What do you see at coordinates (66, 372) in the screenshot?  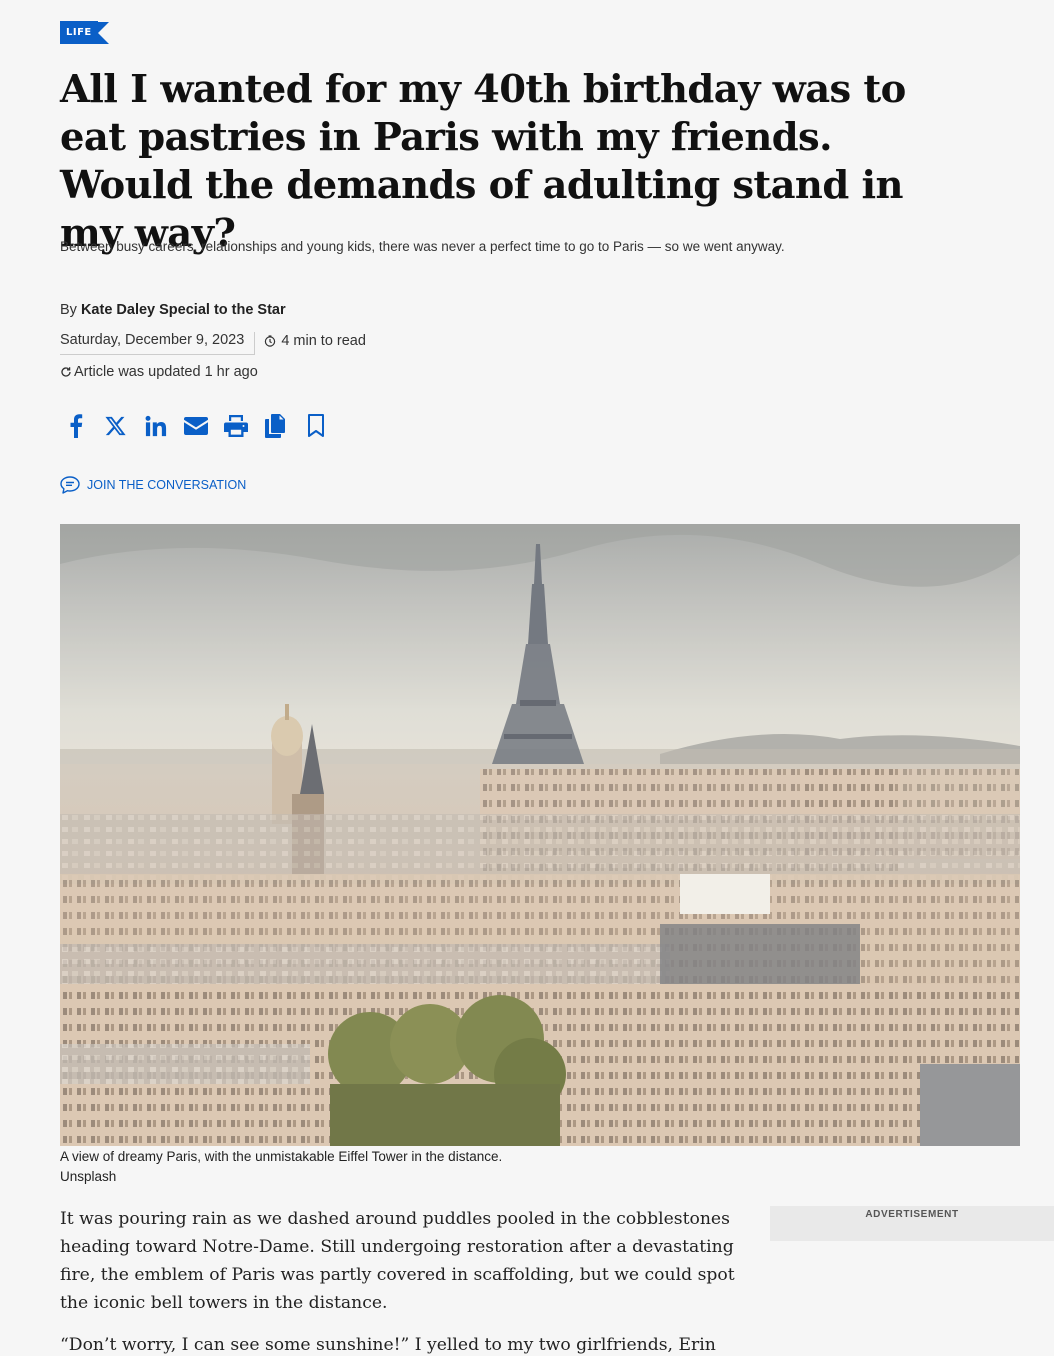 I see `refresh-icon` at bounding box center [66, 372].